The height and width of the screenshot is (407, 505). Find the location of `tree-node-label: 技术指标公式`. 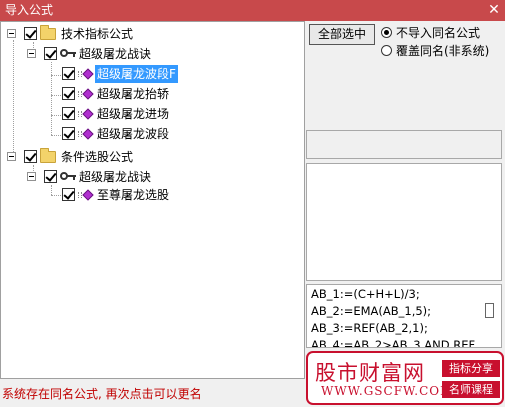

tree-node-label: 技术指标公式 is located at coordinates (97, 34).